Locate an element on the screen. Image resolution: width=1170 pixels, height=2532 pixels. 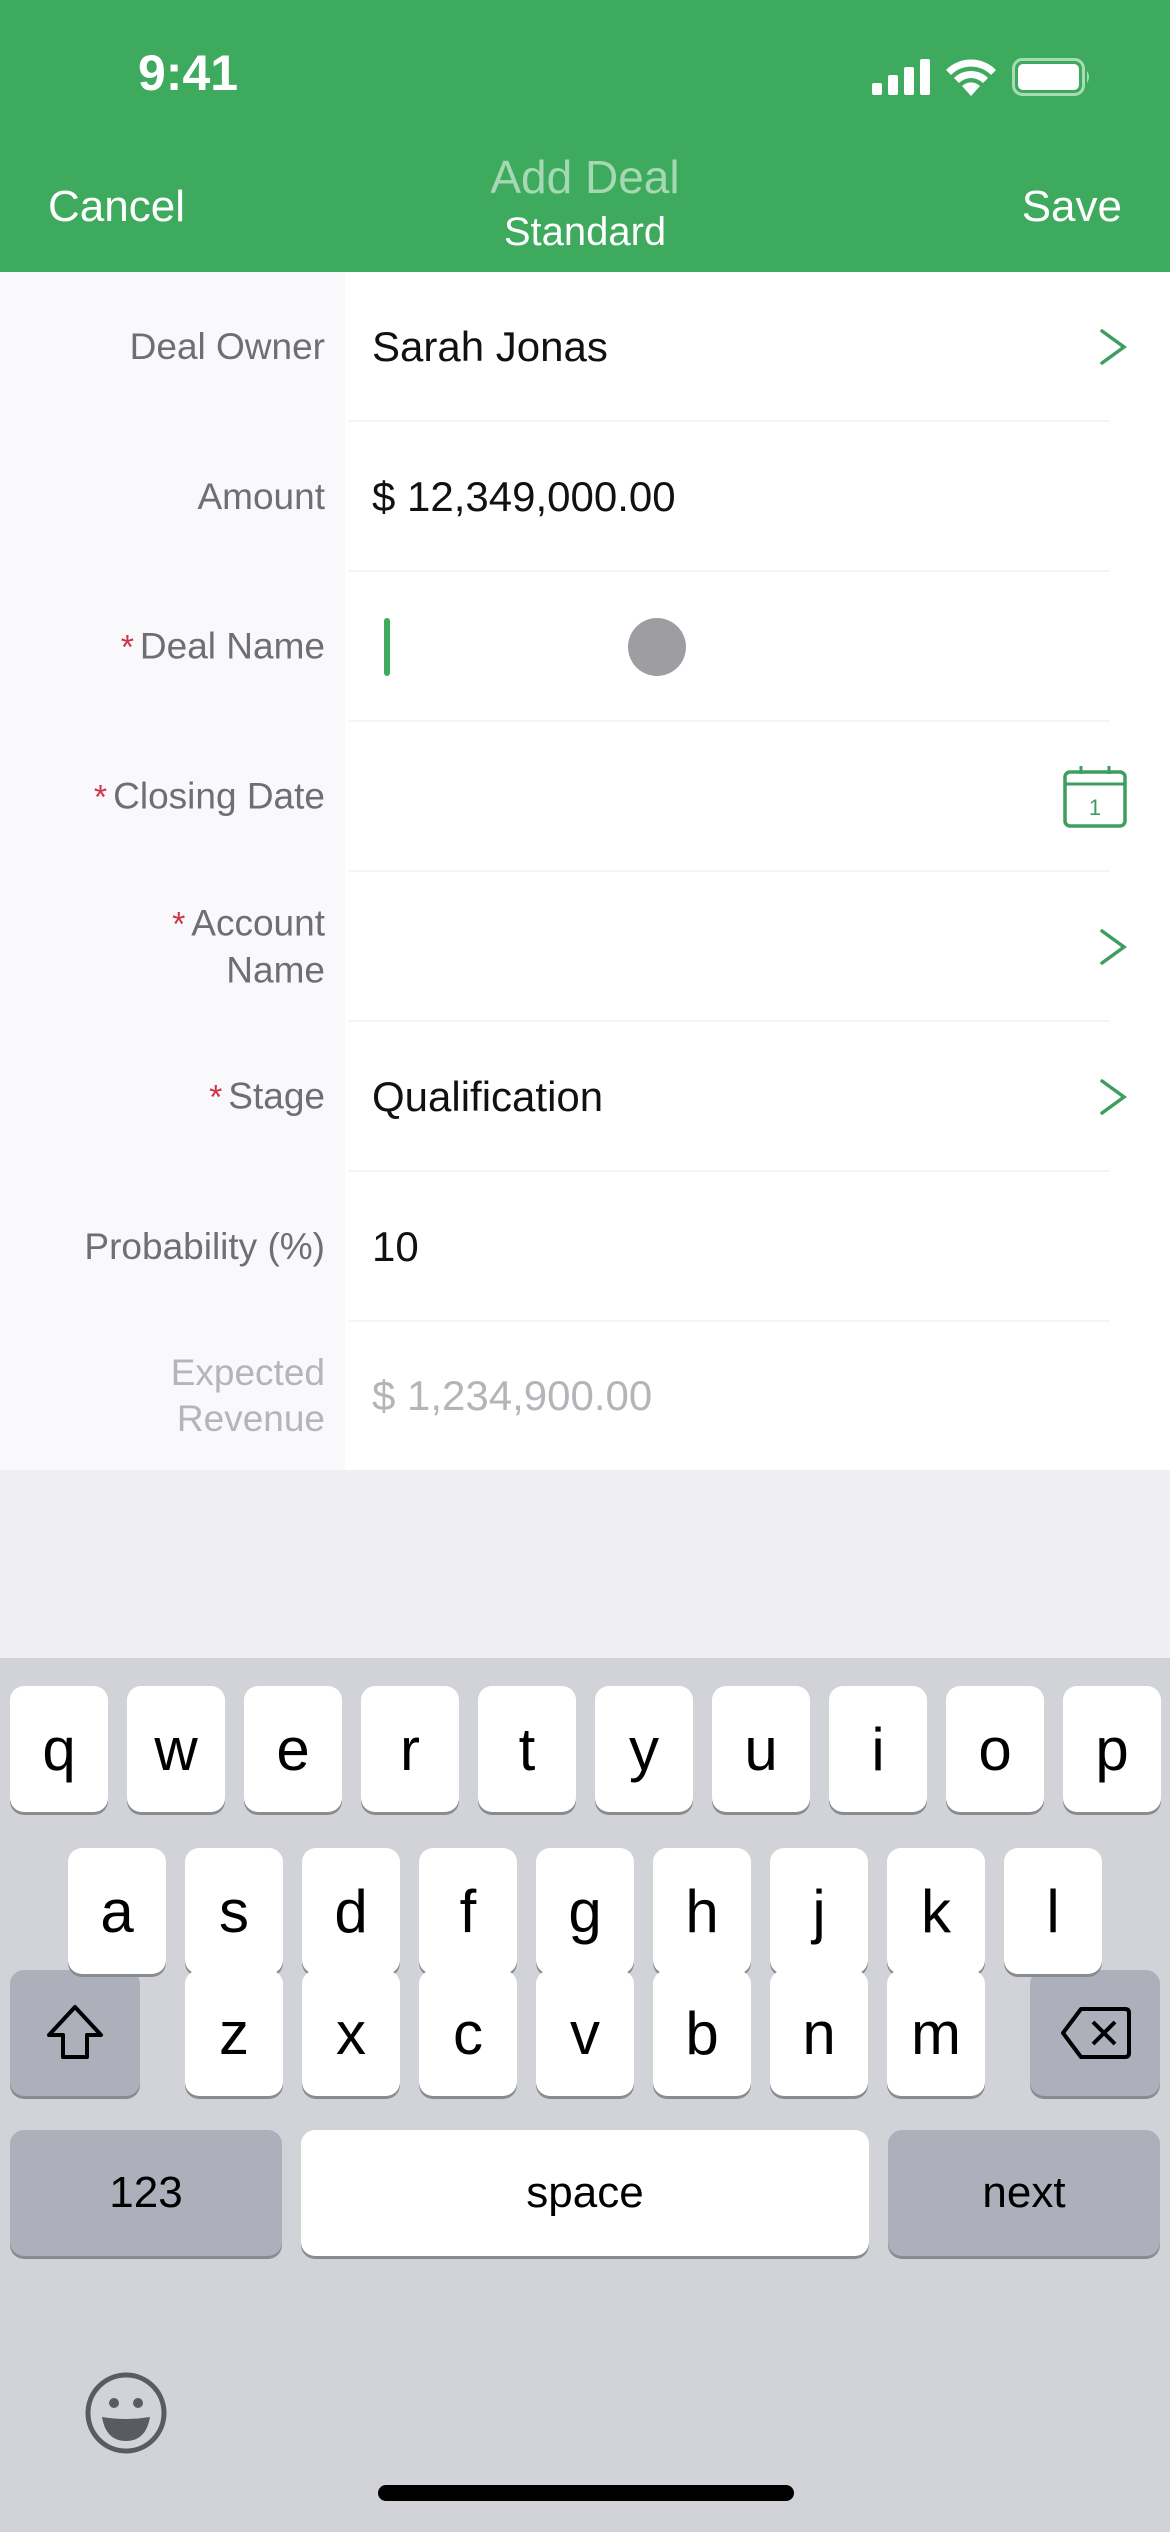
field-account-name: * Account Name is located at coordinates (585, 947).